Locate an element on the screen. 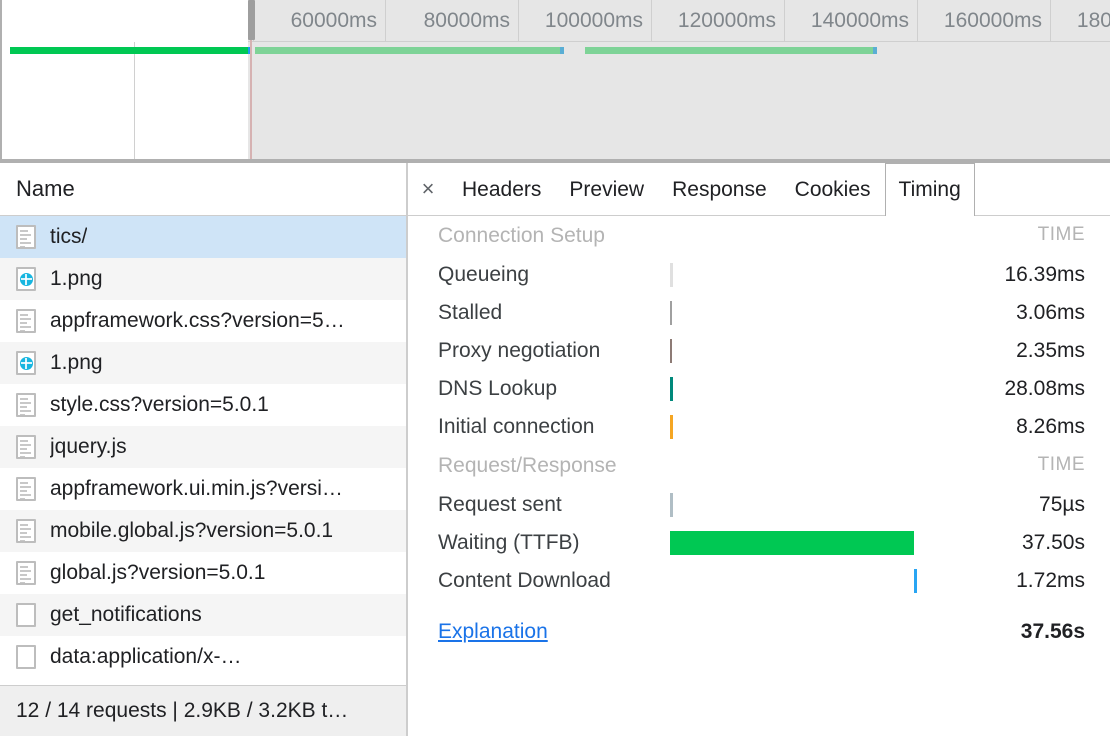 Image resolution: width=1110 pixels, height=736 pixels. ruler-tick-label: 120000ms is located at coordinates (726, 20).